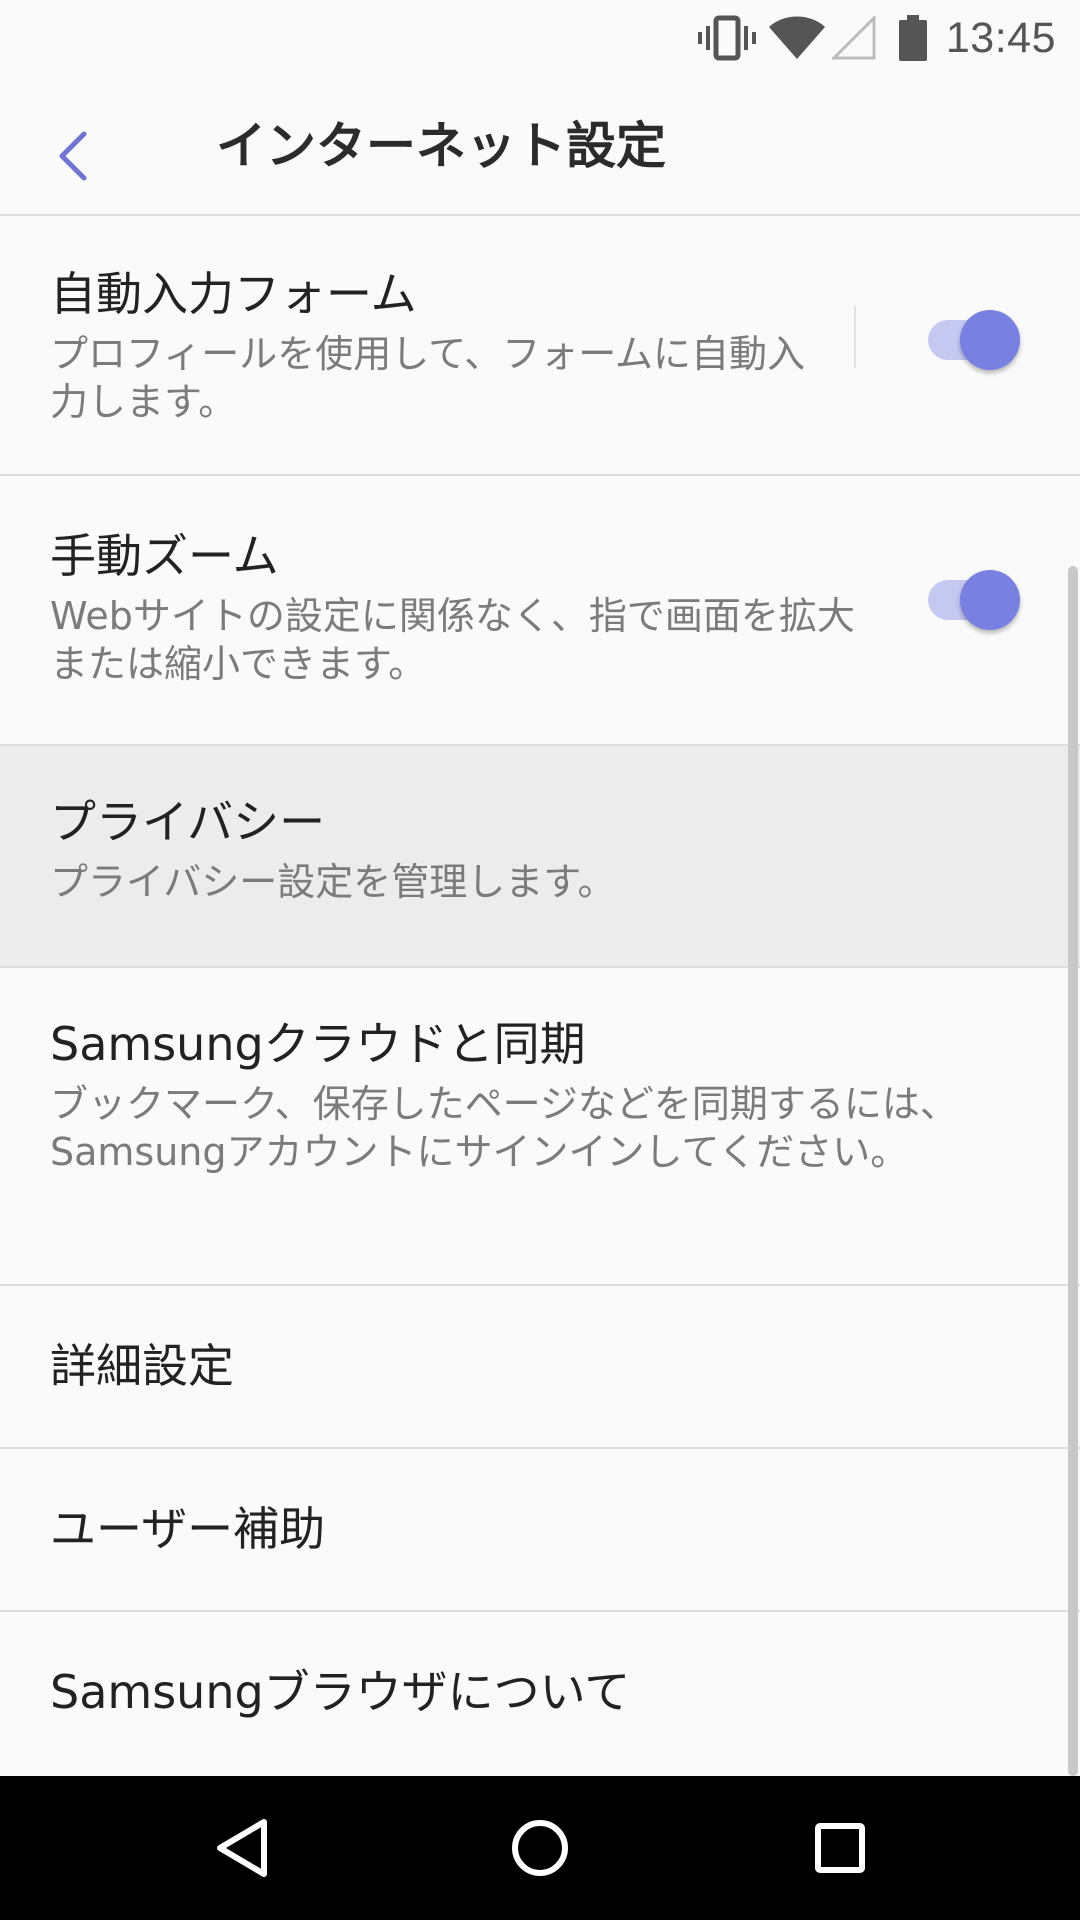 This screenshot has height=1920, width=1080. I want to click on app-bar: インターネット設定, so click(540, 145).